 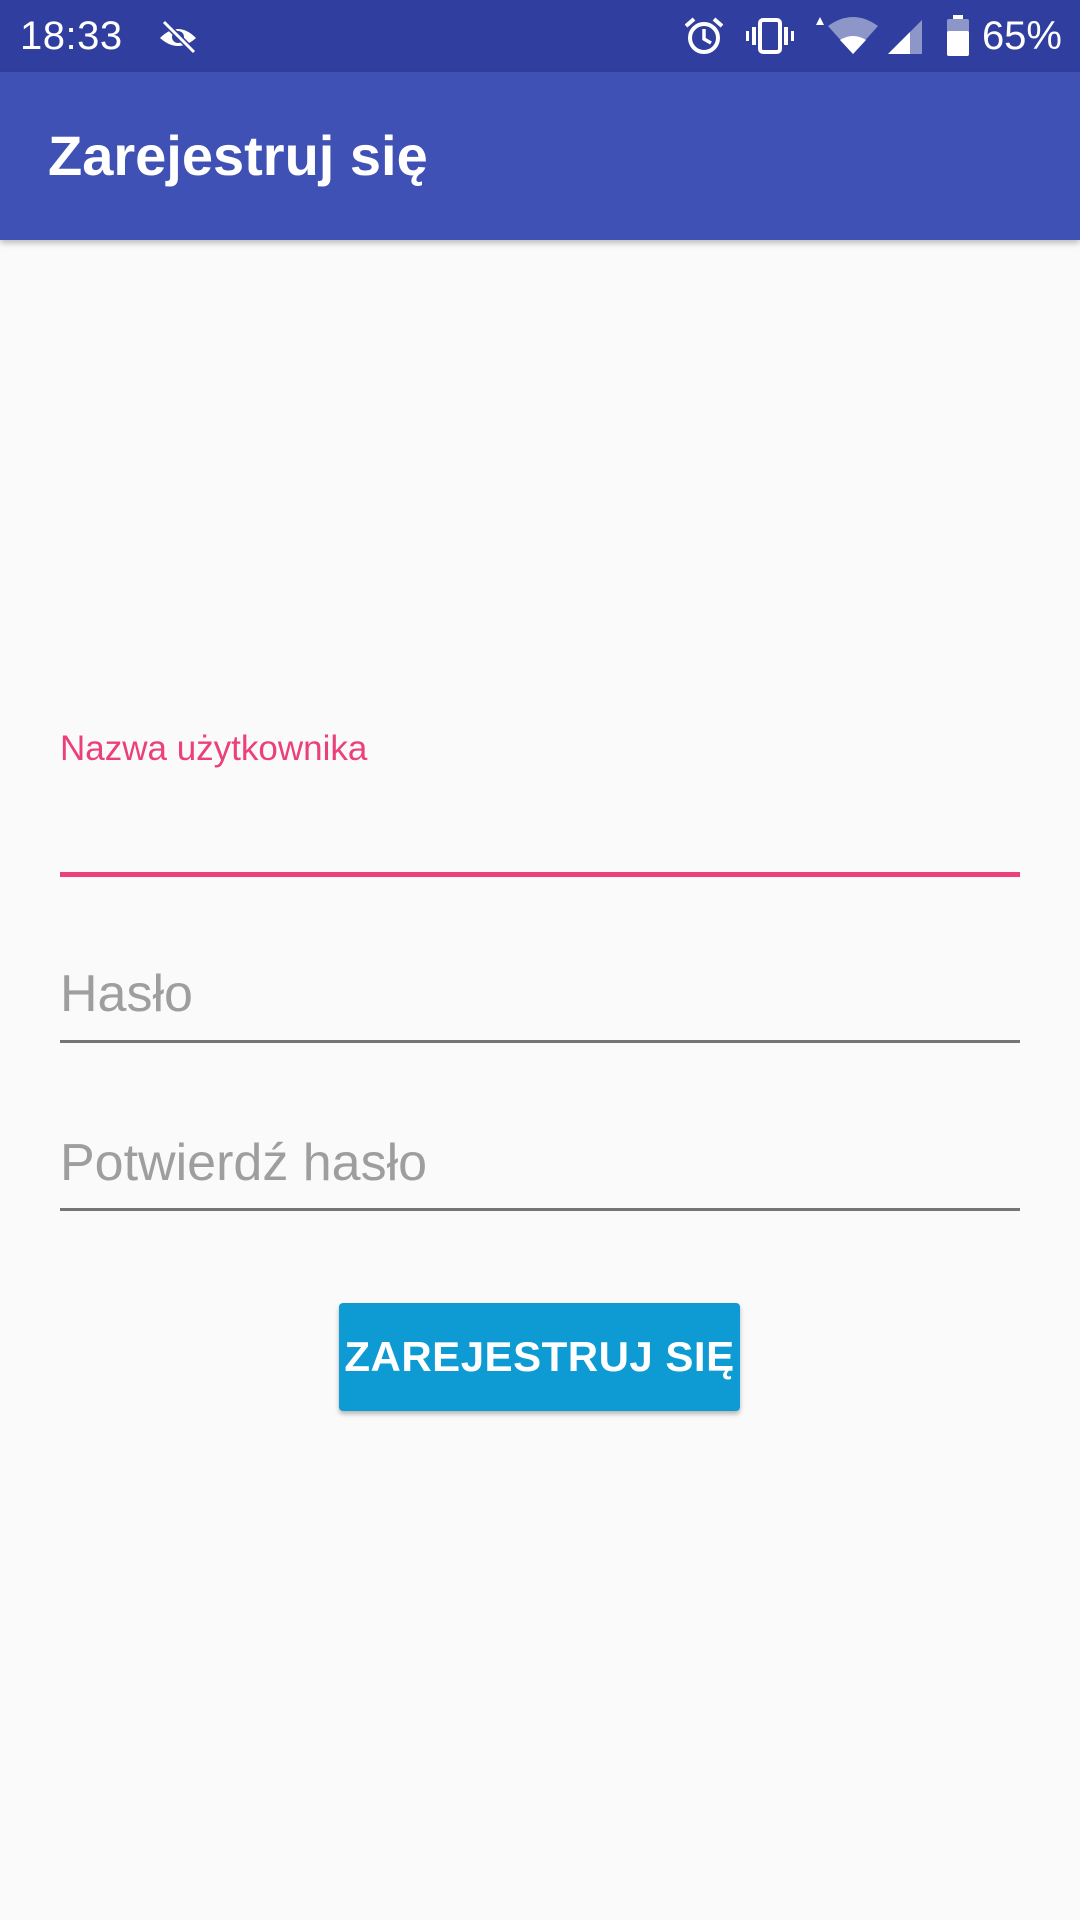 What do you see at coordinates (845, 36) in the screenshot?
I see `wifi-icon` at bounding box center [845, 36].